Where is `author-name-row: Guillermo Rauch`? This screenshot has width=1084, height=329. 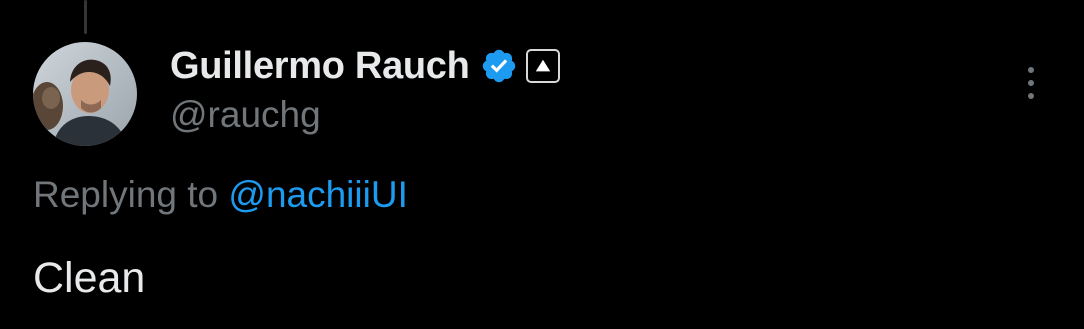 author-name-row: Guillermo Rauch is located at coordinates (365, 66).